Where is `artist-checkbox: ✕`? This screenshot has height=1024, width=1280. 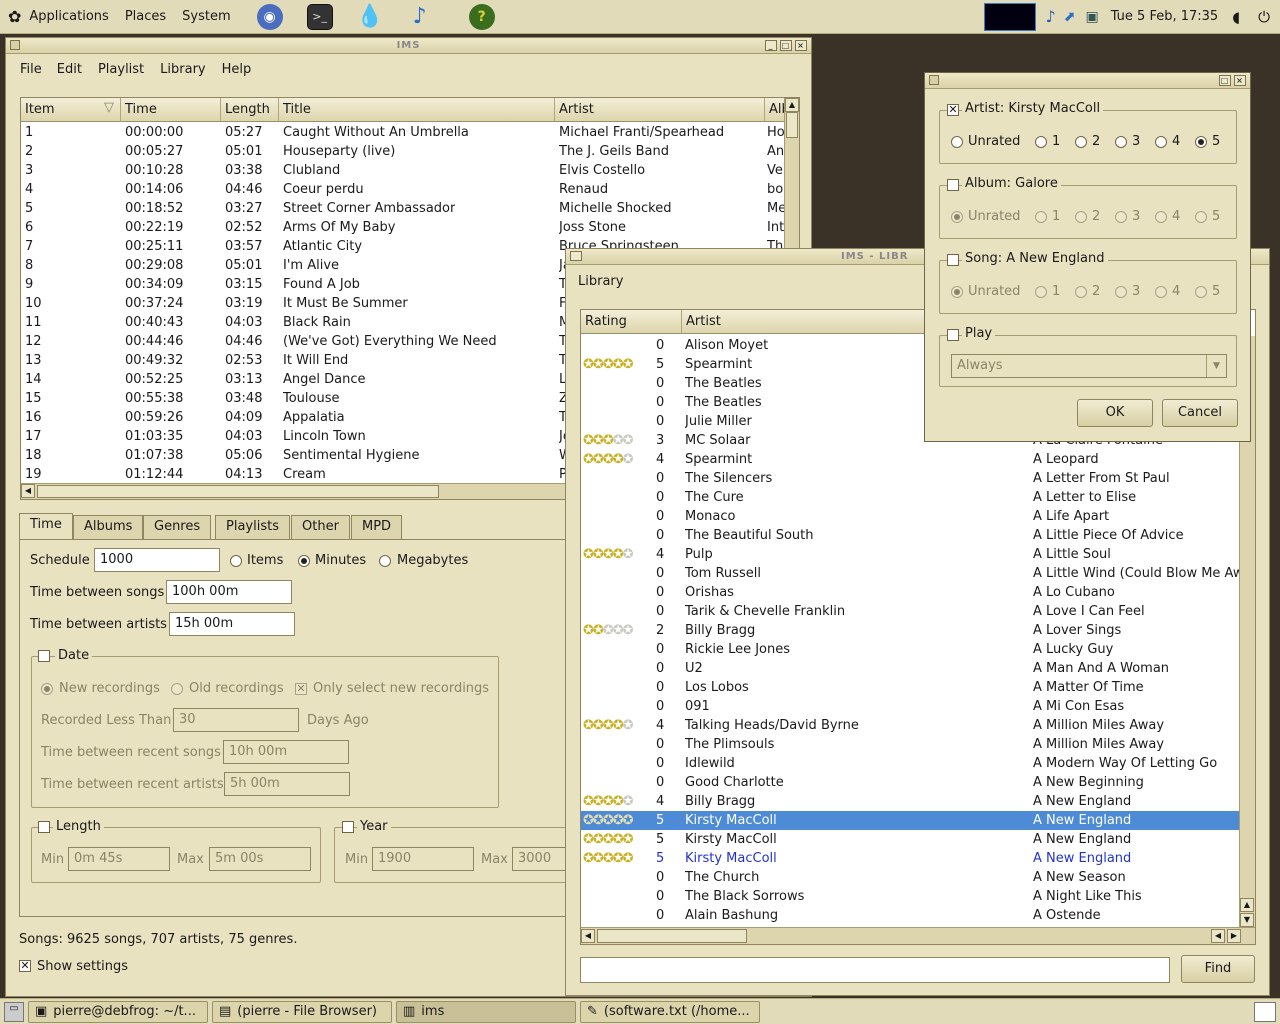 artist-checkbox: ✕ is located at coordinates (953, 110).